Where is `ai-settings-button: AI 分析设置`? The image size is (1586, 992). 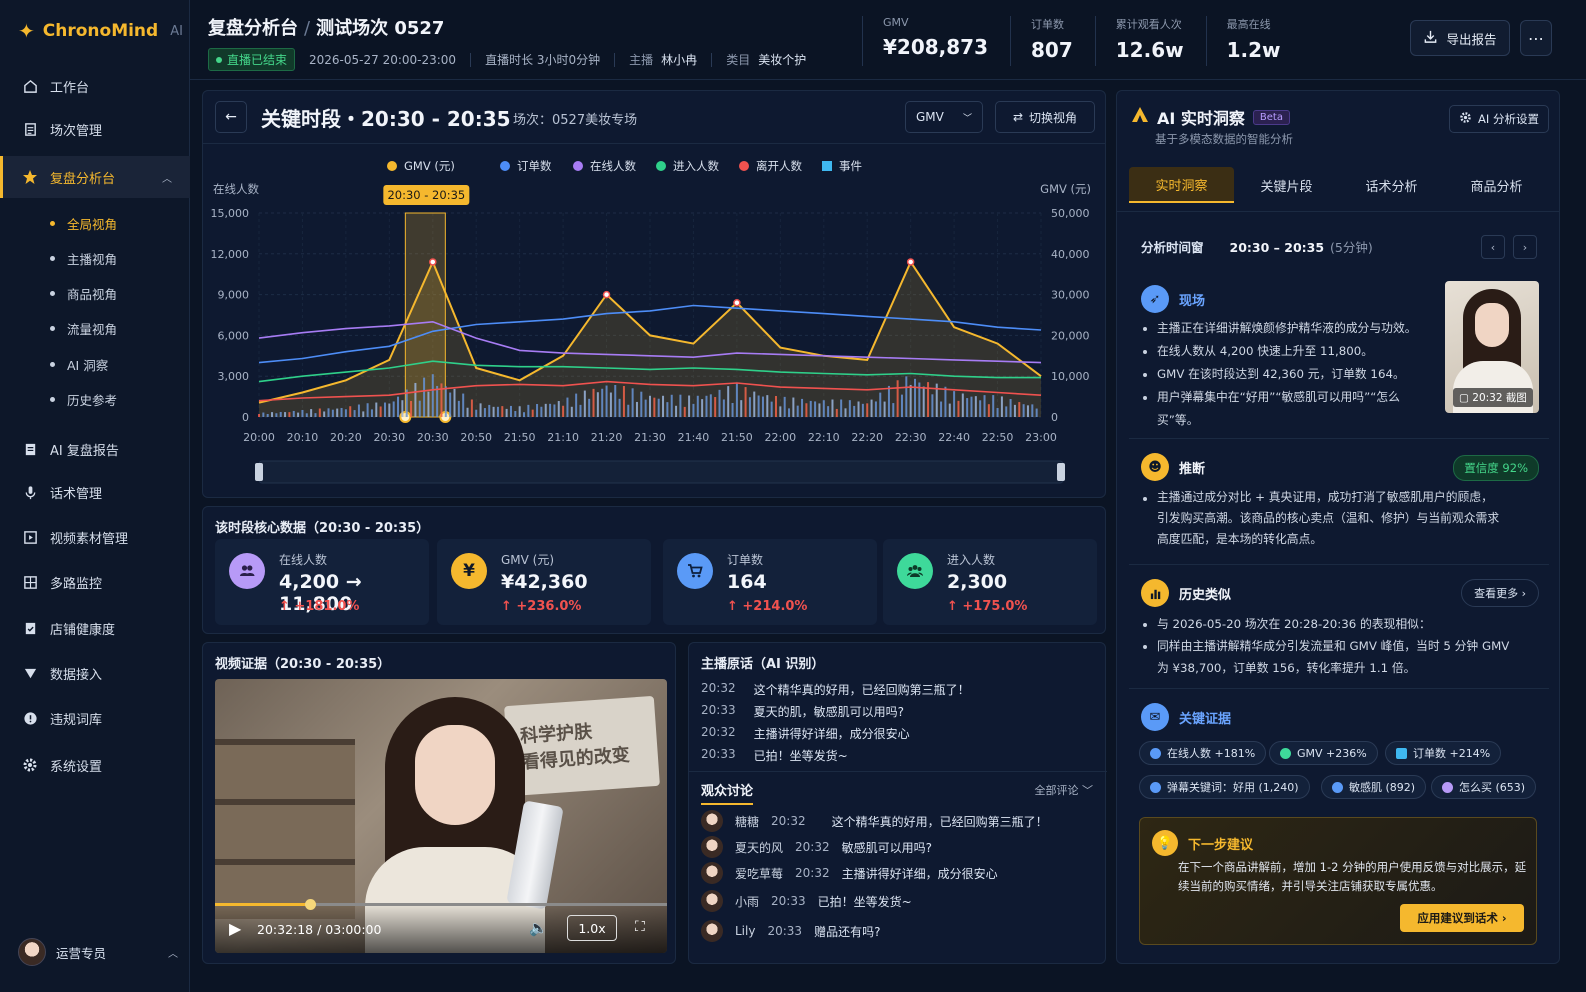
ai-settings-button: AI 分析设置 is located at coordinates (1499, 119).